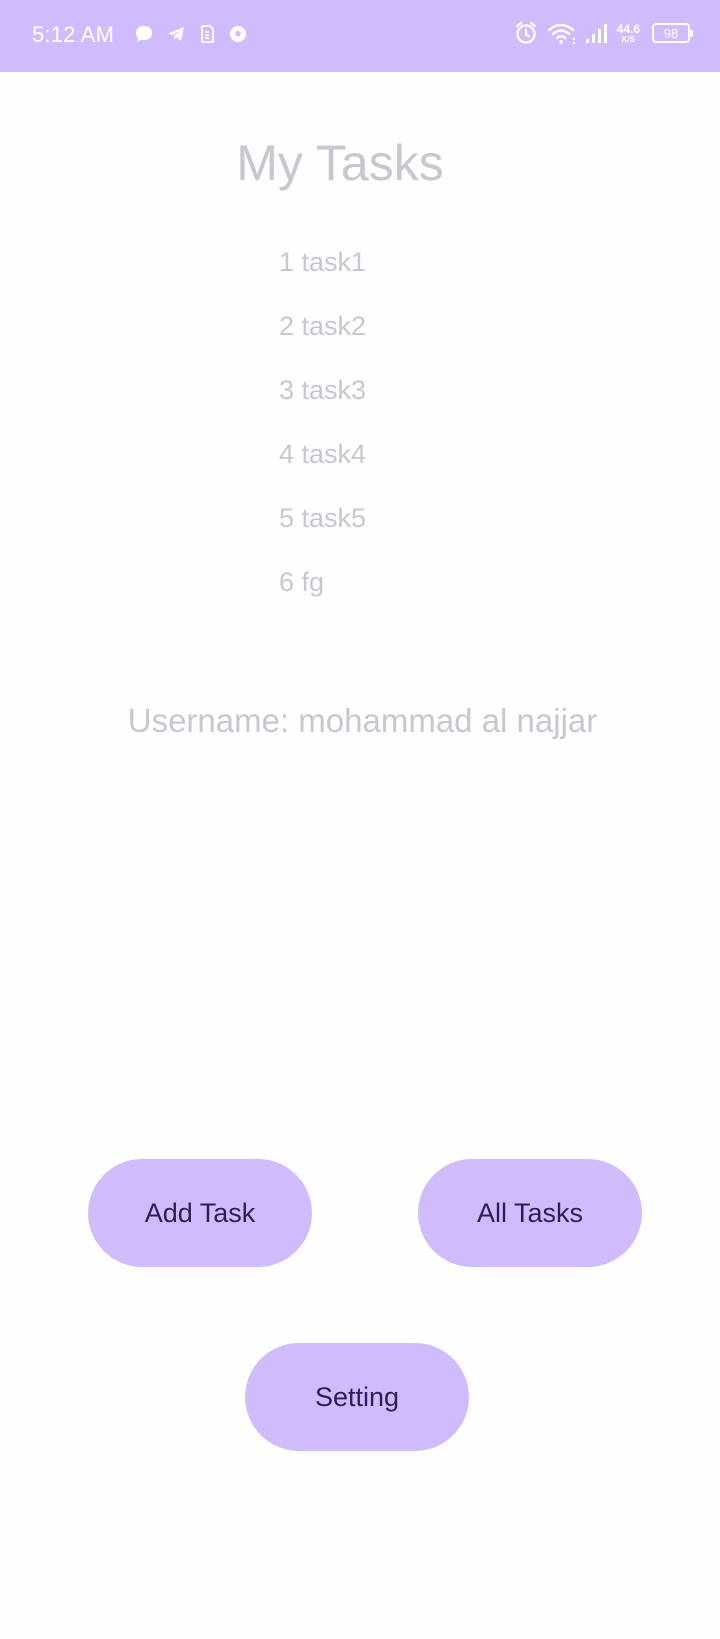 Image resolution: width=720 pixels, height=1639 pixels. Describe the element at coordinates (340, 163) in the screenshot. I see `page-title: My Tasks` at that location.